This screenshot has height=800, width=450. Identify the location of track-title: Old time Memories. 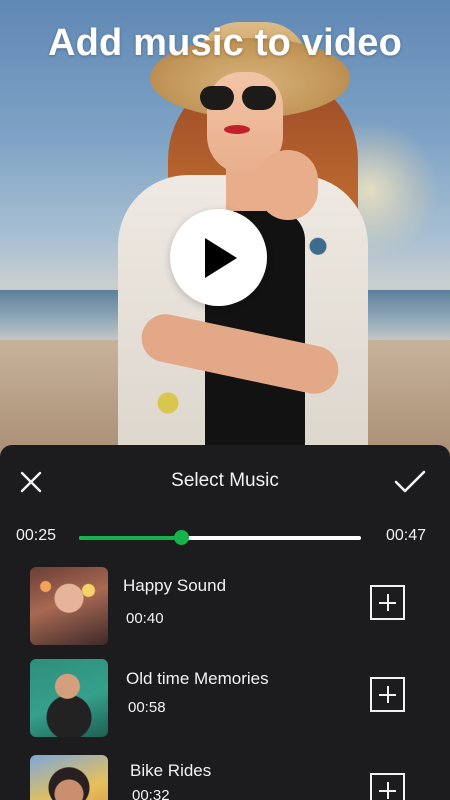
(197, 678).